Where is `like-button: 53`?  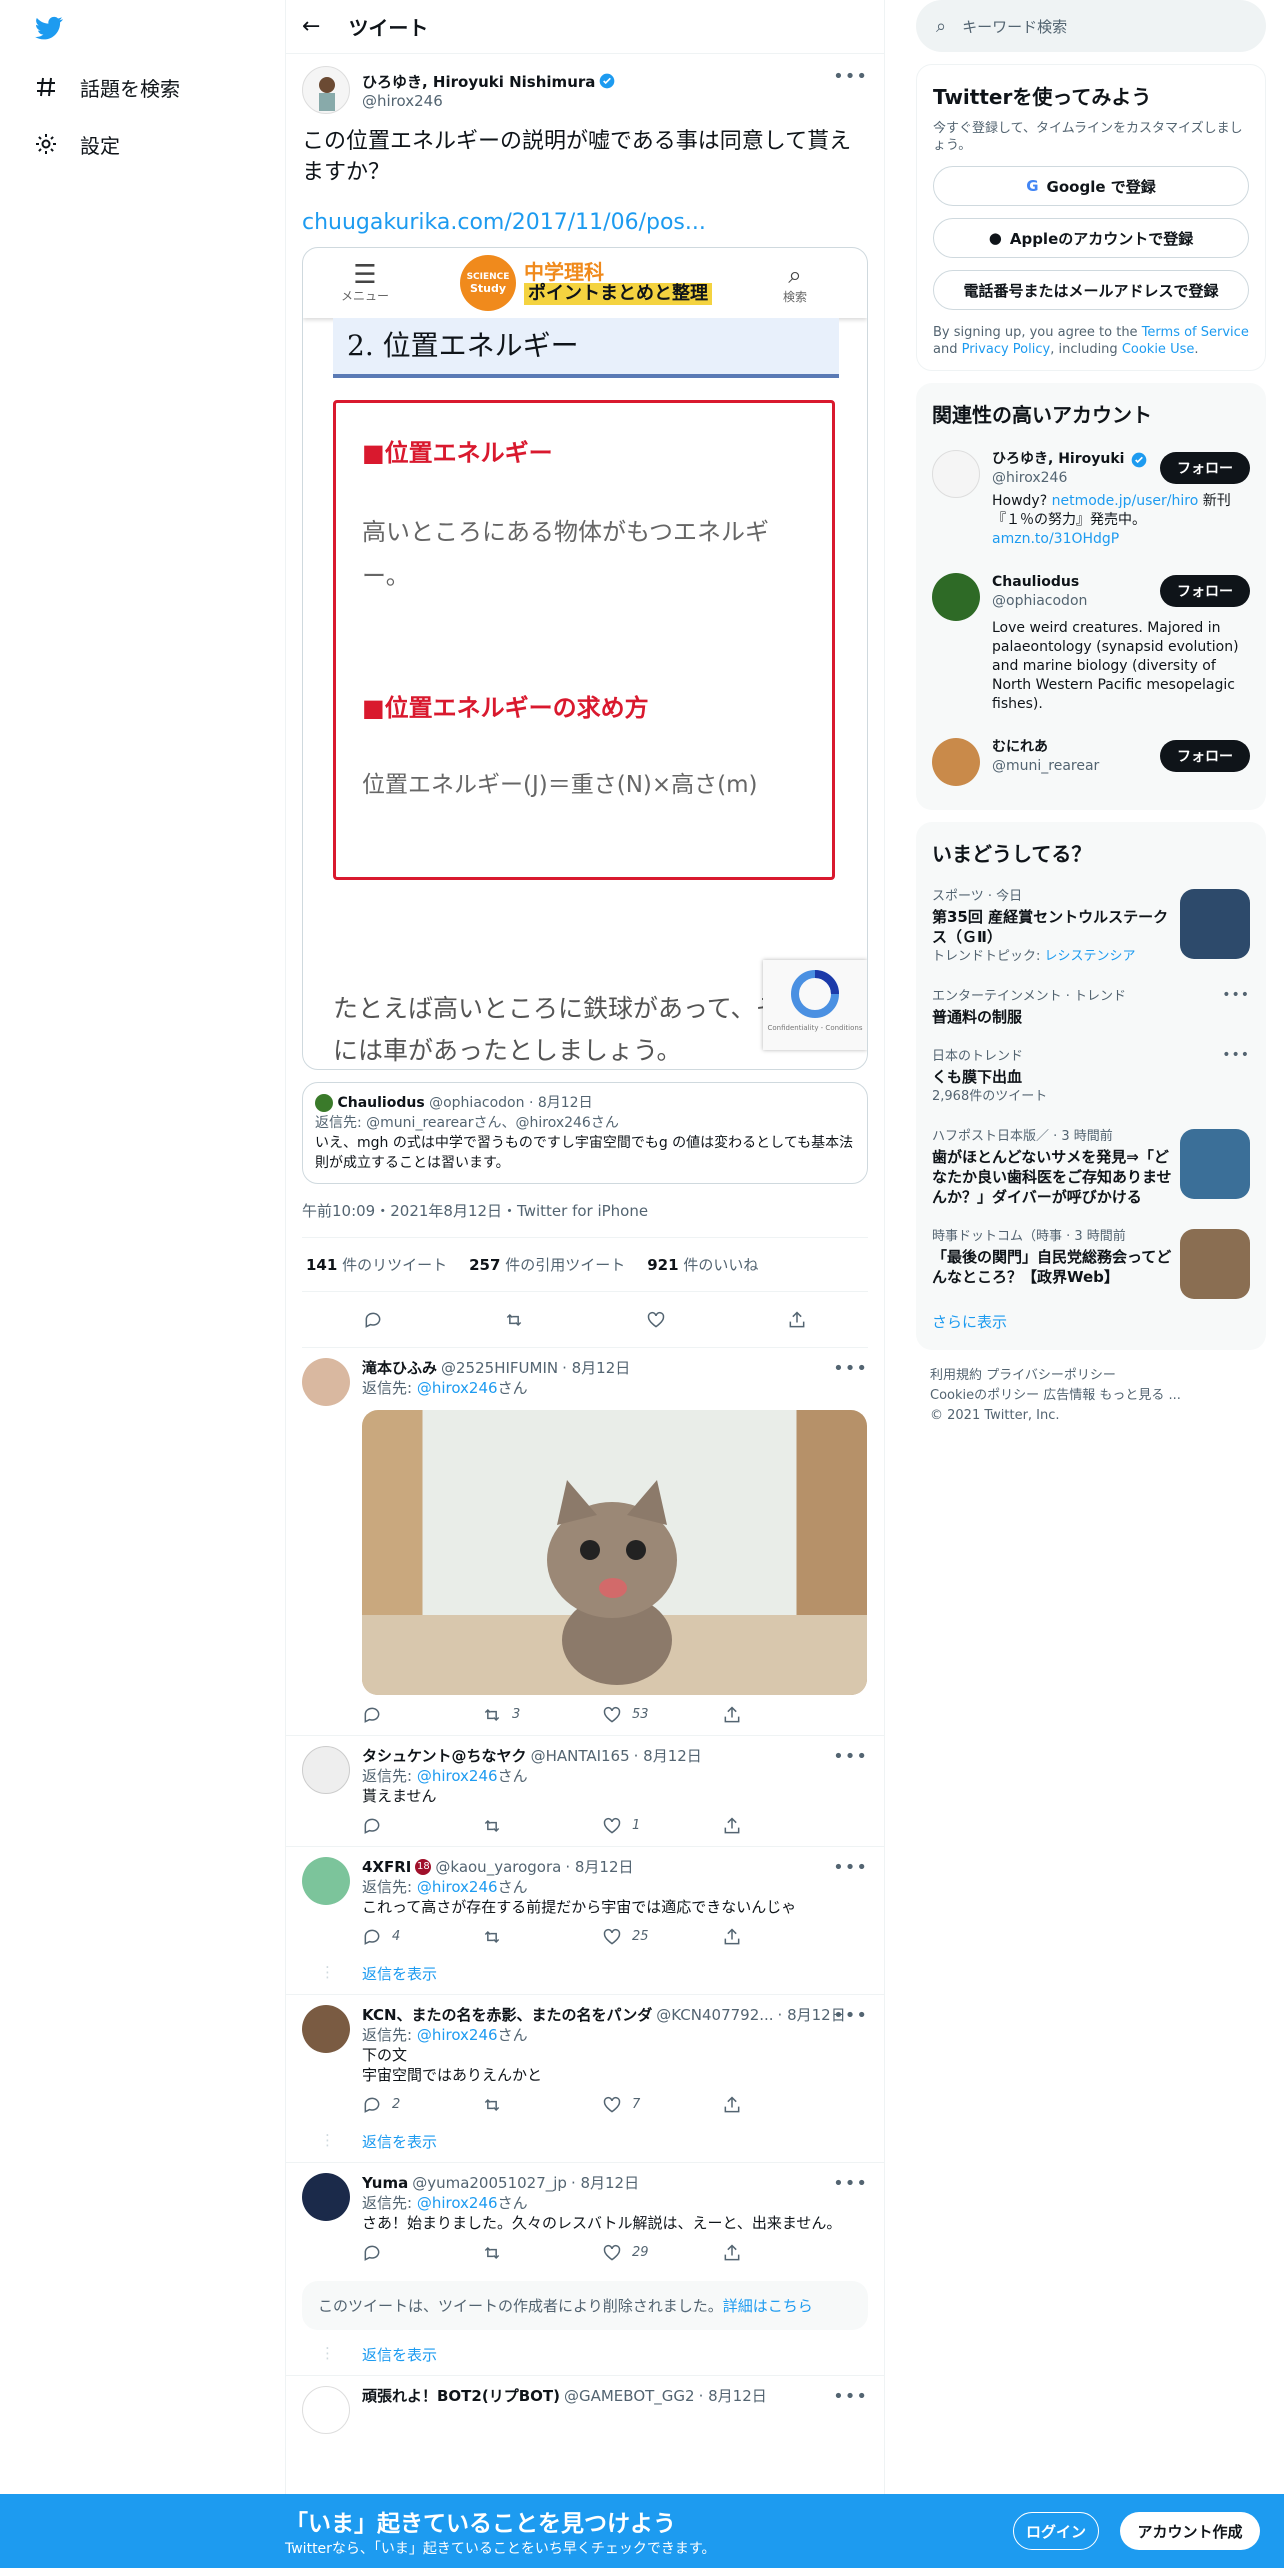 like-button: 53 is located at coordinates (632, 1715).